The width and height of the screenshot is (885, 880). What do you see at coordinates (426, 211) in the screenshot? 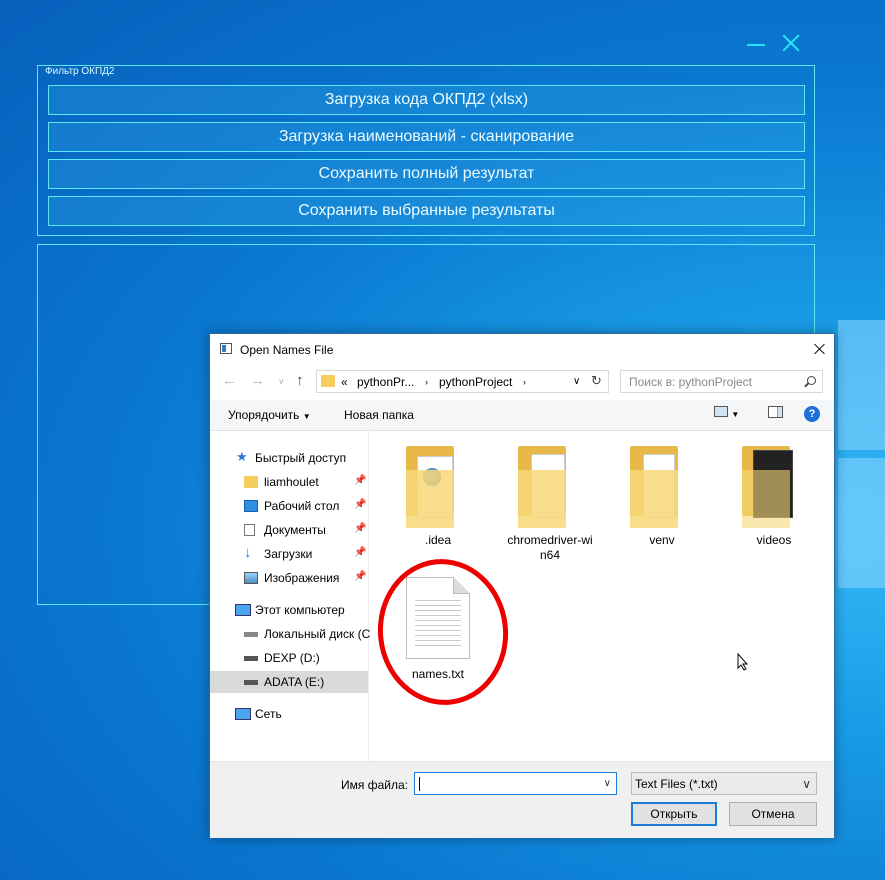
I see `save-selected-results-button: Сохранить выбранные результаты` at bounding box center [426, 211].